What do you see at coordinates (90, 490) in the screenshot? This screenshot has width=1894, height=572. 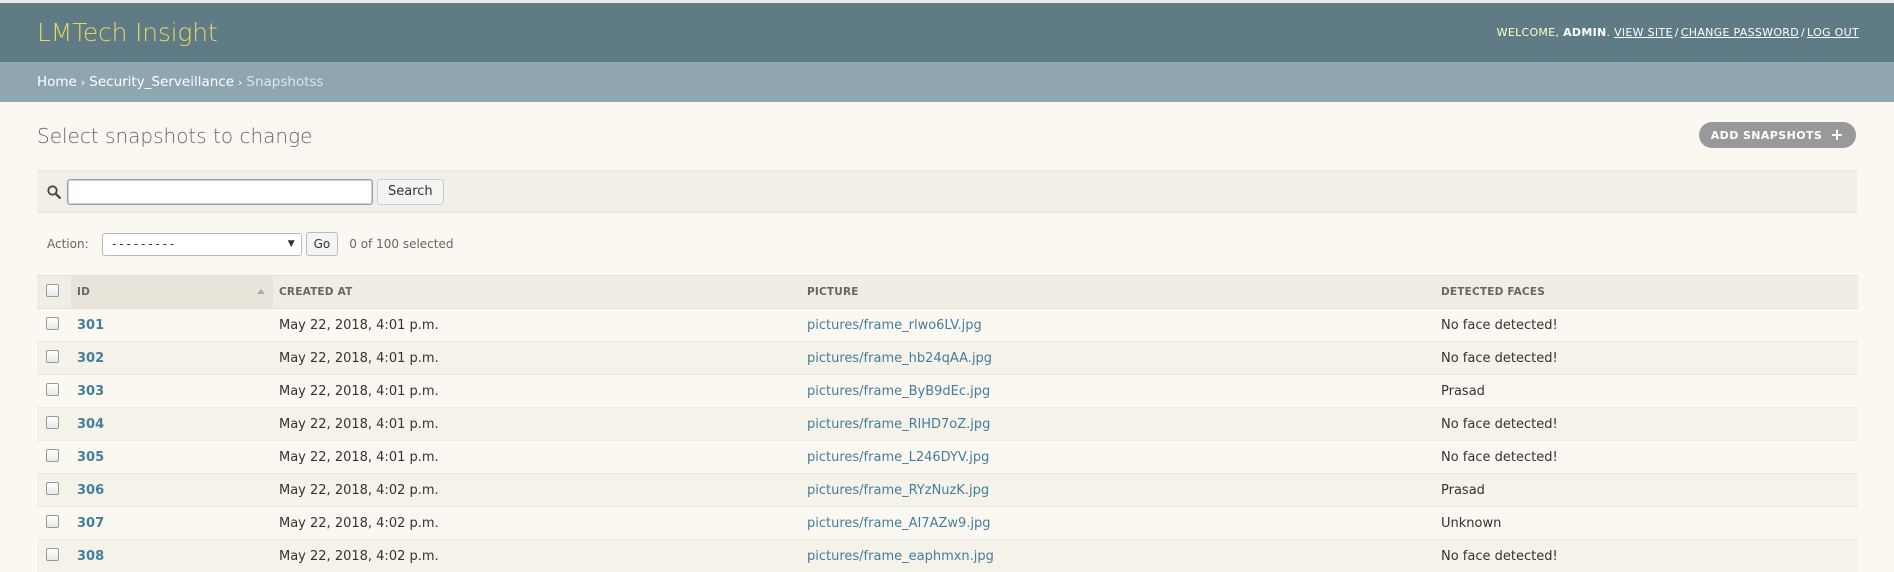 I see `row-id-link: 306` at bounding box center [90, 490].